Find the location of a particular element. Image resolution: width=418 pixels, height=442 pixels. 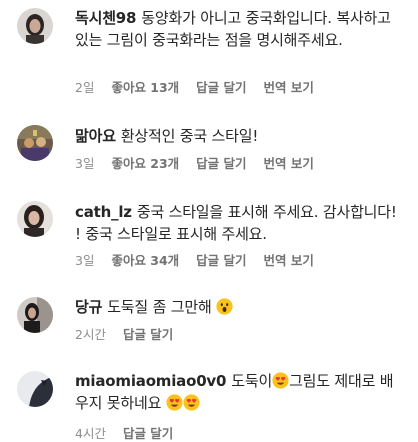

comment-body: miaomiaomiao0v0 도둑이 그림도 제대로 배우지 못하네요 is located at coordinates (240, 392).